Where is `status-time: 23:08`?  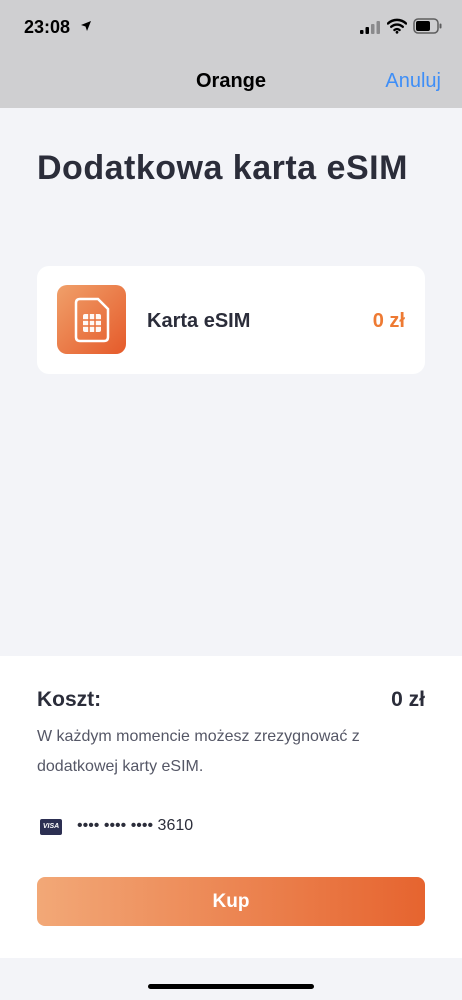 status-time: 23:08 is located at coordinates (47, 27).